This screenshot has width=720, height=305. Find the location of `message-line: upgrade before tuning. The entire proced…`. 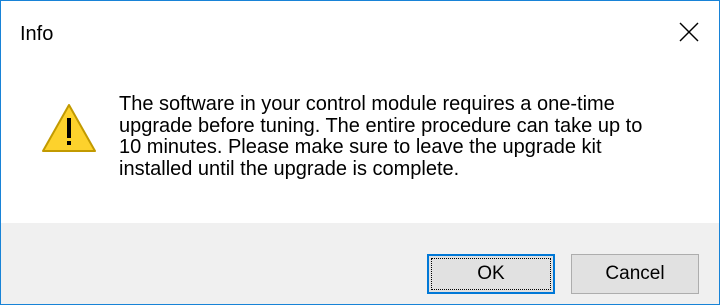

message-line: upgrade before tuning. The entire proced… is located at coordinates (381, 125).